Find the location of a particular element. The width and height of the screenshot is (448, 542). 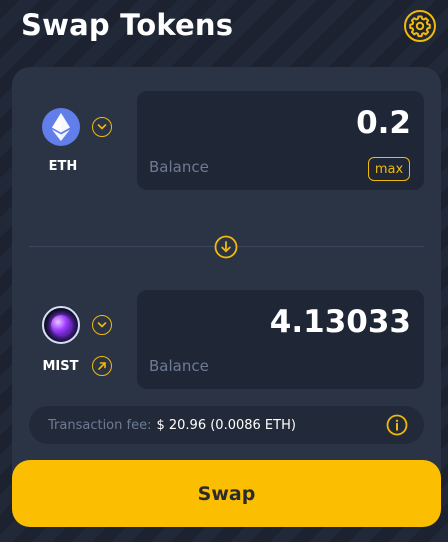

to-token-symbol: MIST is located at coordinates (60, 366).